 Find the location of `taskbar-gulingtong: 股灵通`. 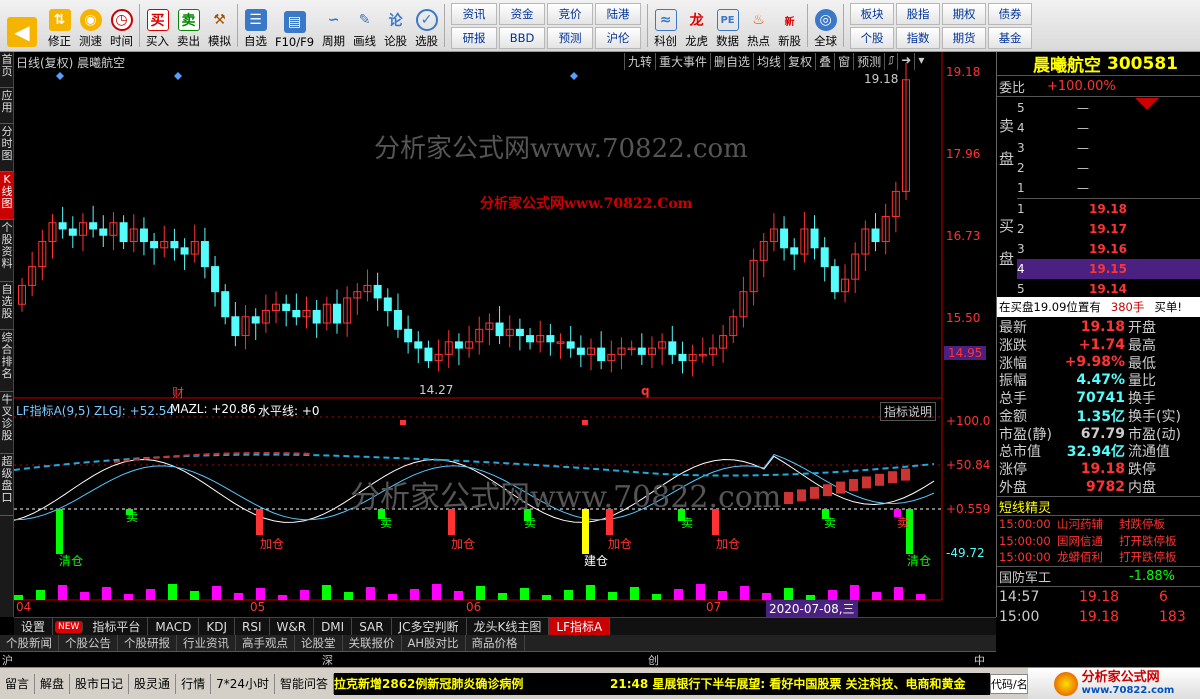

taskbar-gulingtong: 股灵通 is located at coordinates (153, 683).